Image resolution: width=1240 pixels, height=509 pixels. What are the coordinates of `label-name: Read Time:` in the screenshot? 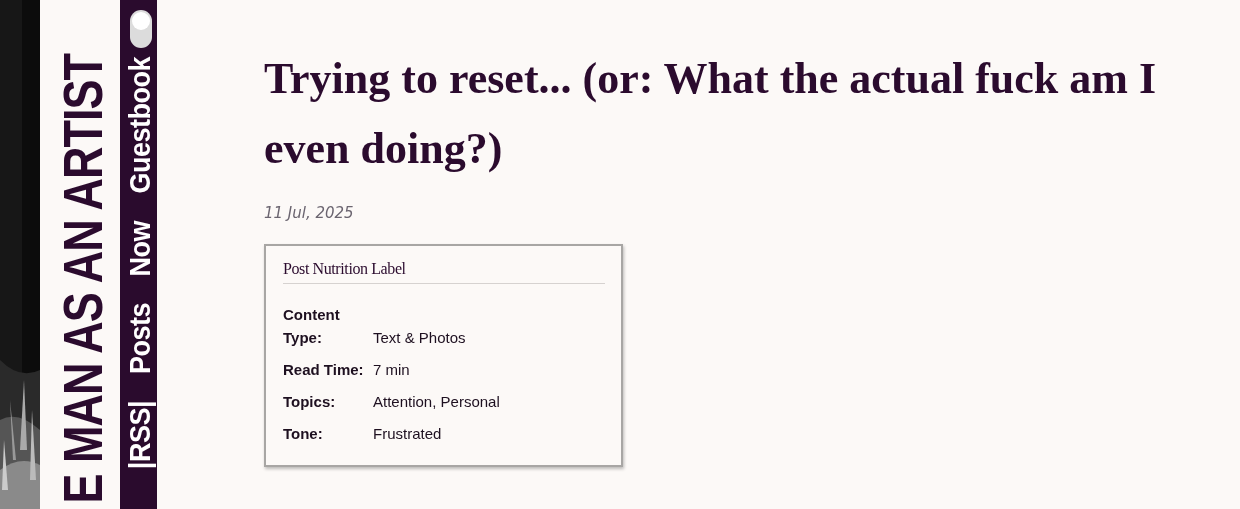 It's located at (324, 370).